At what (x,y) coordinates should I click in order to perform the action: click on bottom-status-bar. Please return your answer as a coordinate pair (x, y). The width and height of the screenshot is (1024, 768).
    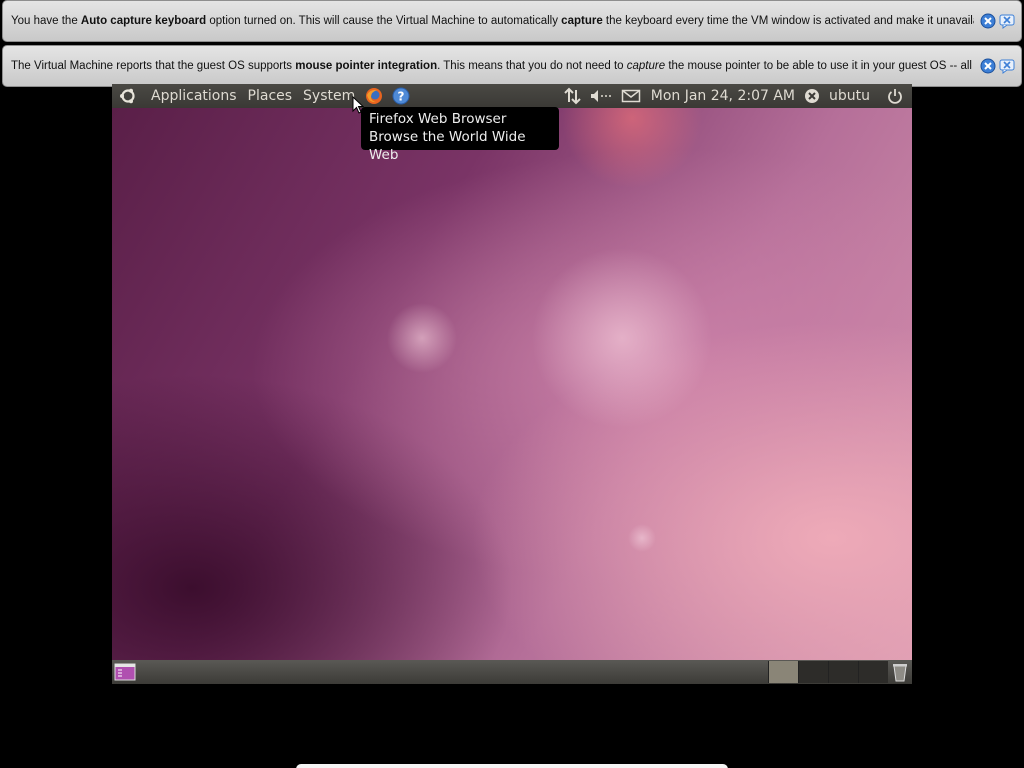
    Looking at the image, I should click on (512, 766).